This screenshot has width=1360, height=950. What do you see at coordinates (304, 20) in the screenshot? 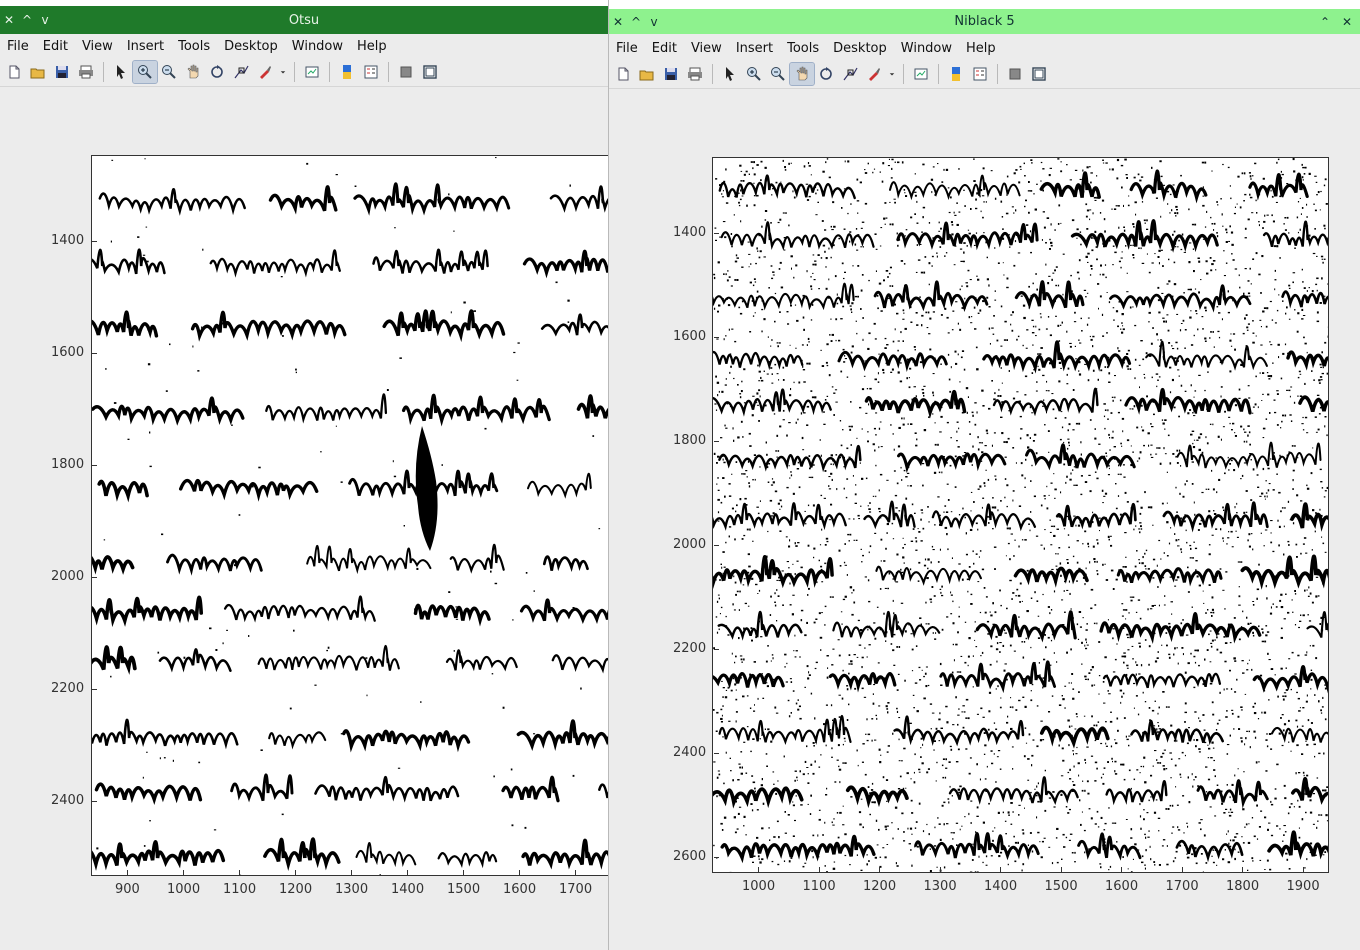
I see `title-bar: ✕ ^ v Otsu` at bounding box center [304, 20].